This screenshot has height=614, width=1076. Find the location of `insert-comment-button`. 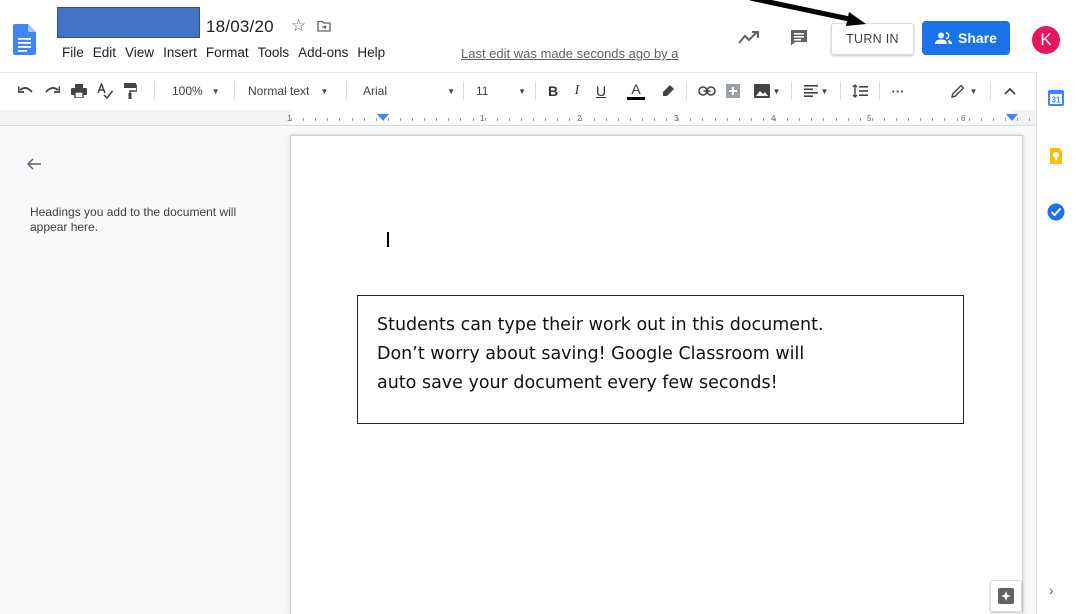

insert-comment-button is located at coordinates (733, 91).